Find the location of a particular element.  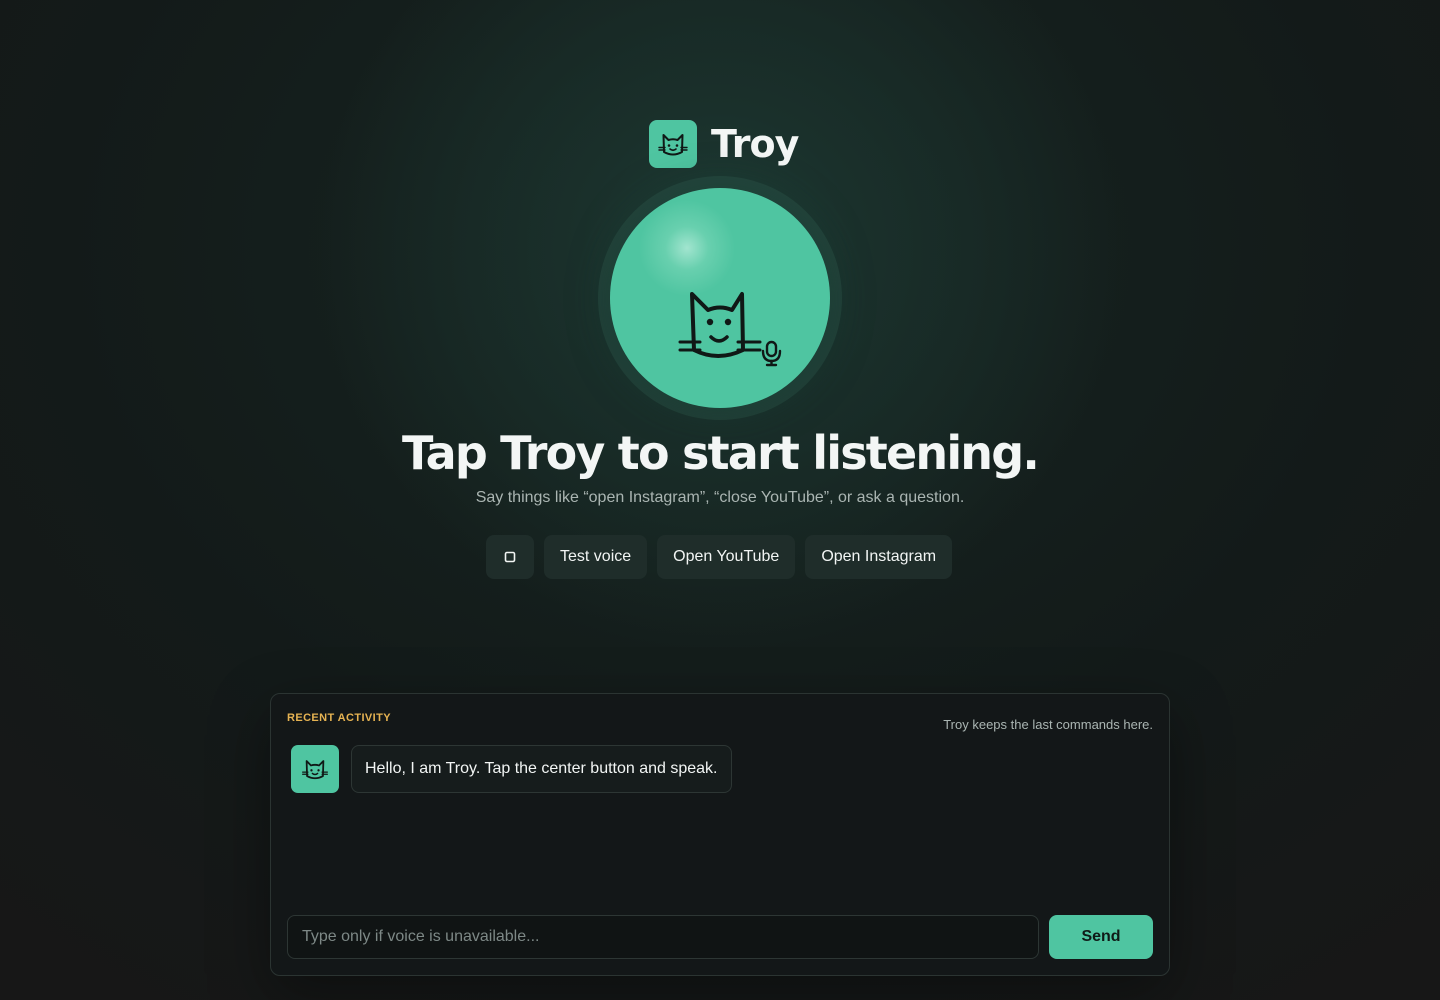

brand: Troy is located at coordinates (724, 144).